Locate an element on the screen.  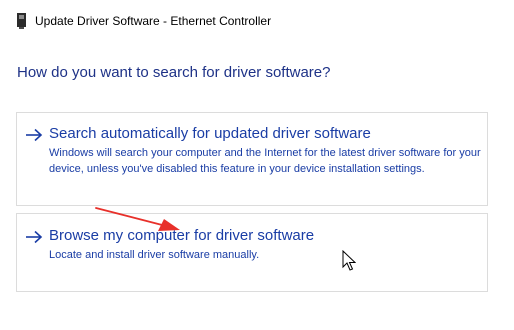
red-annotation-arrow-icon is located at coordinates (137, 219).